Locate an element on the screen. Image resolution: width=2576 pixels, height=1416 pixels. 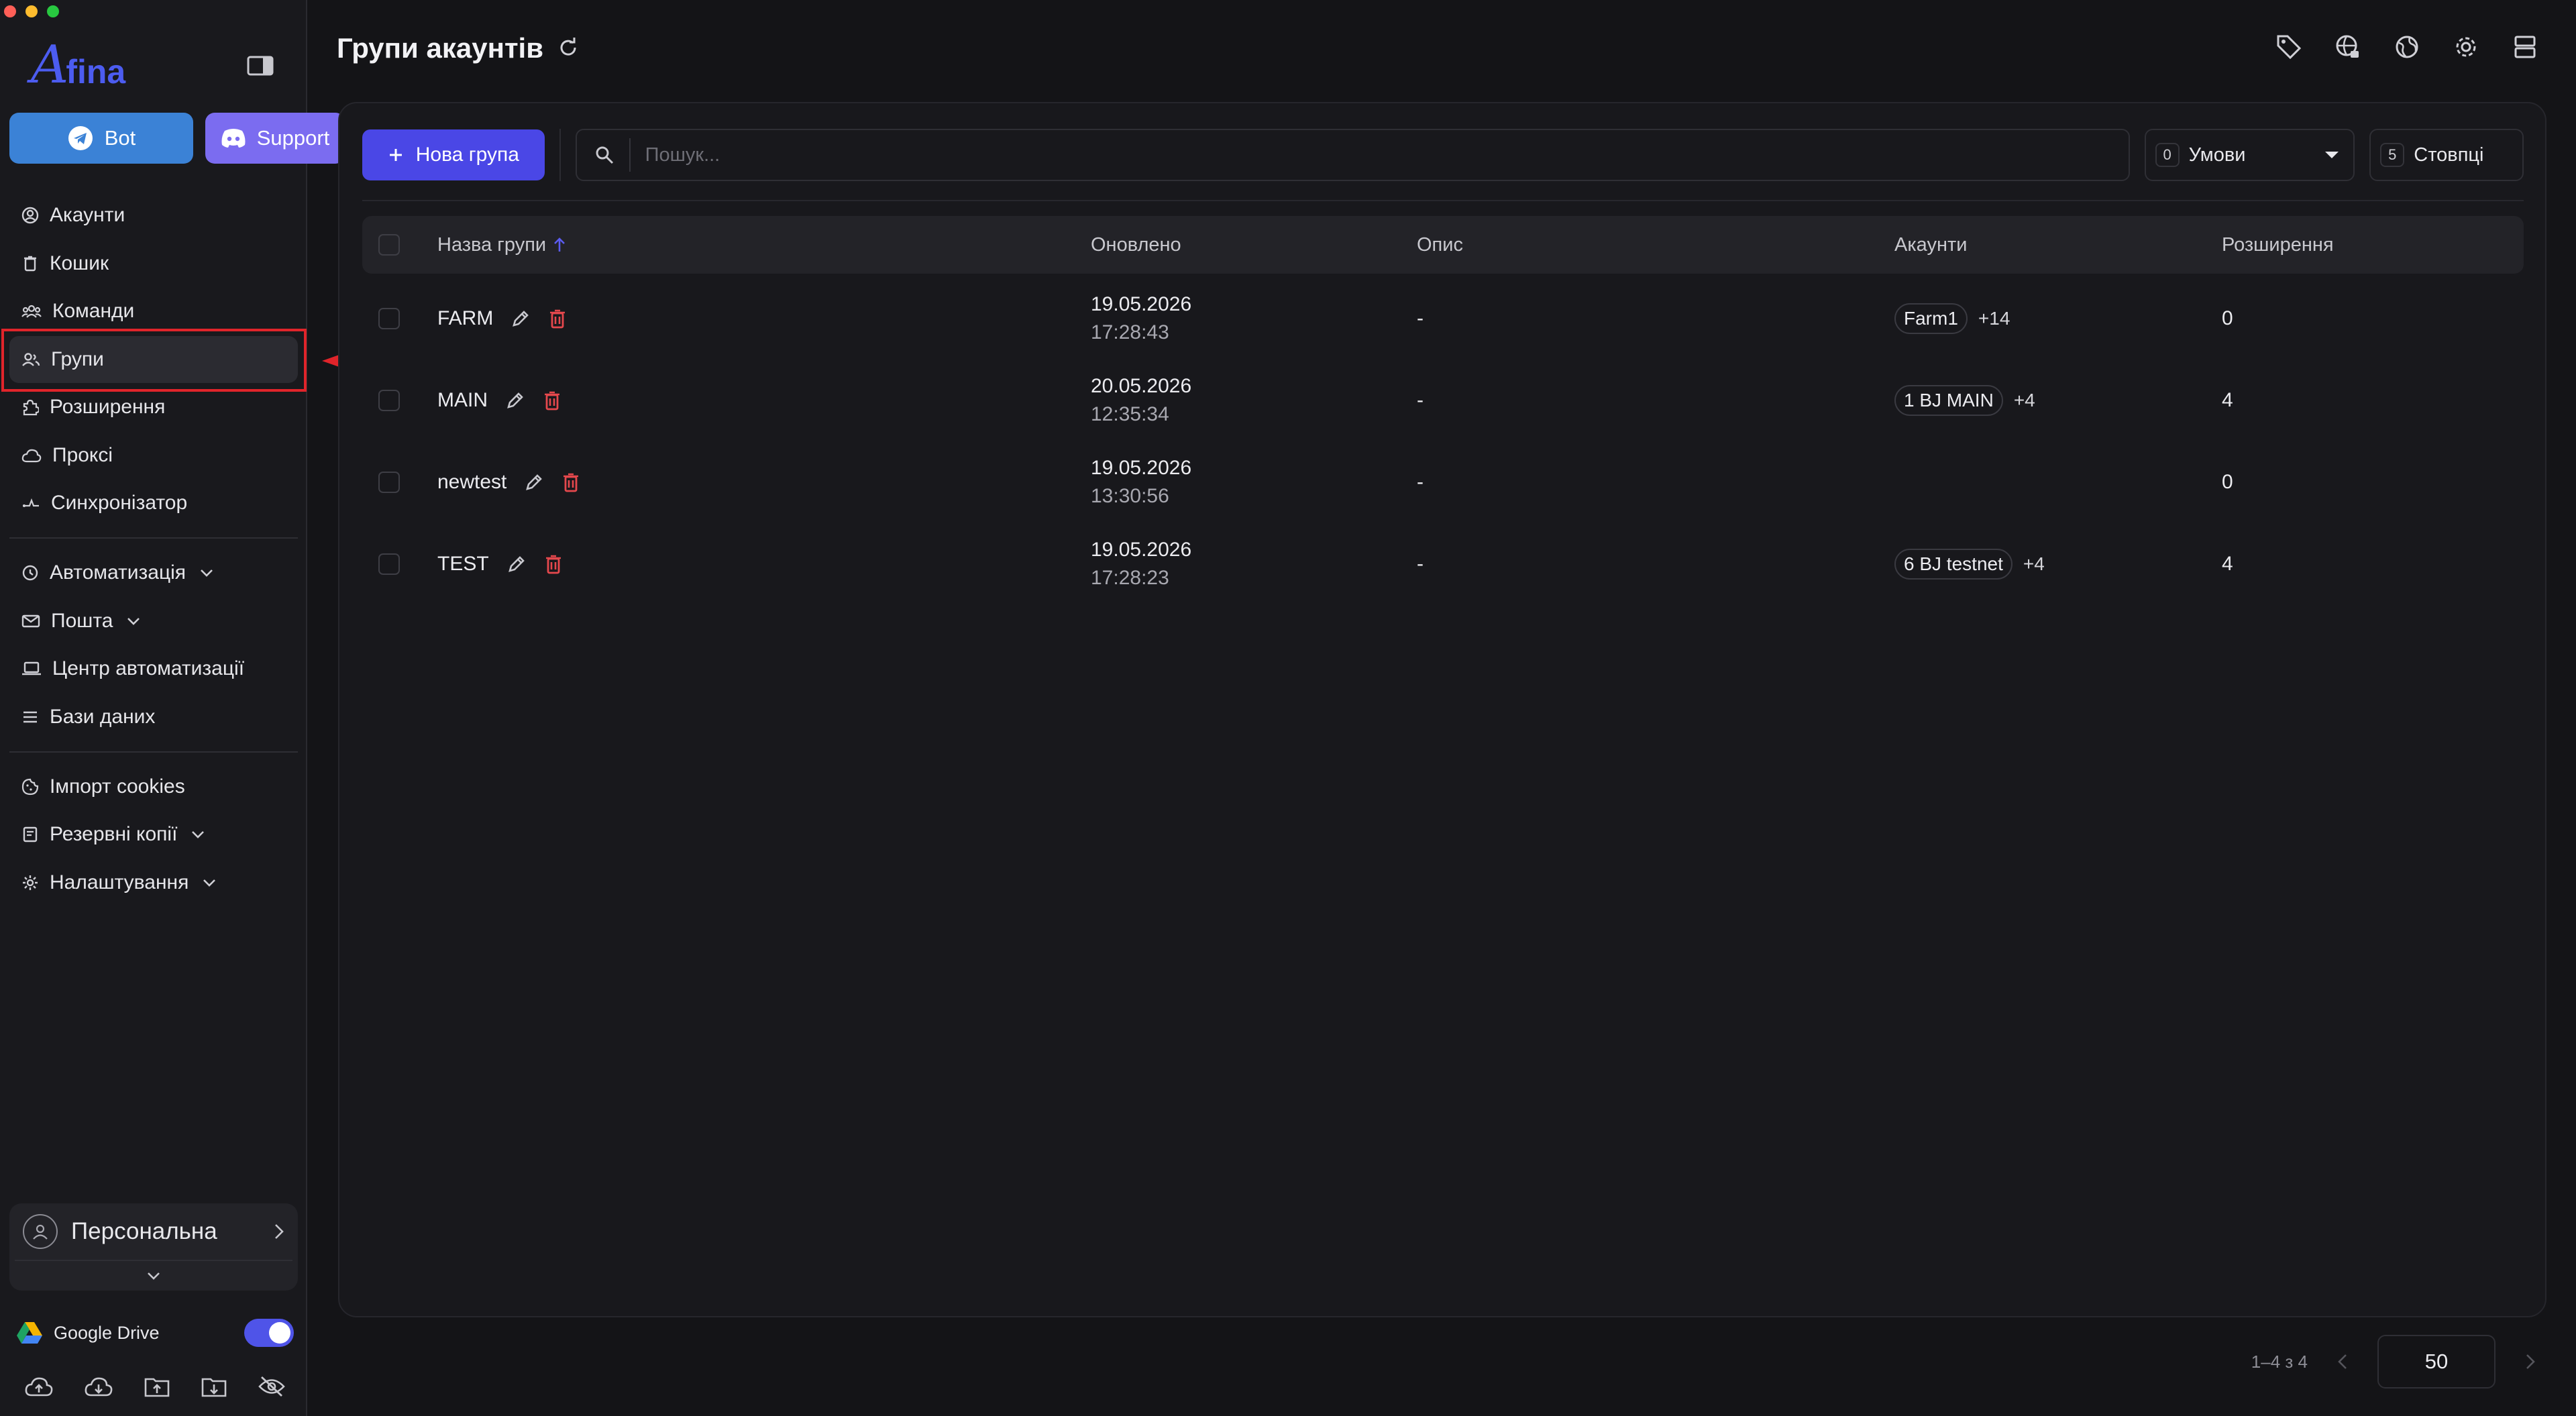
description-cell: - is located at coordinates (1420, 318).